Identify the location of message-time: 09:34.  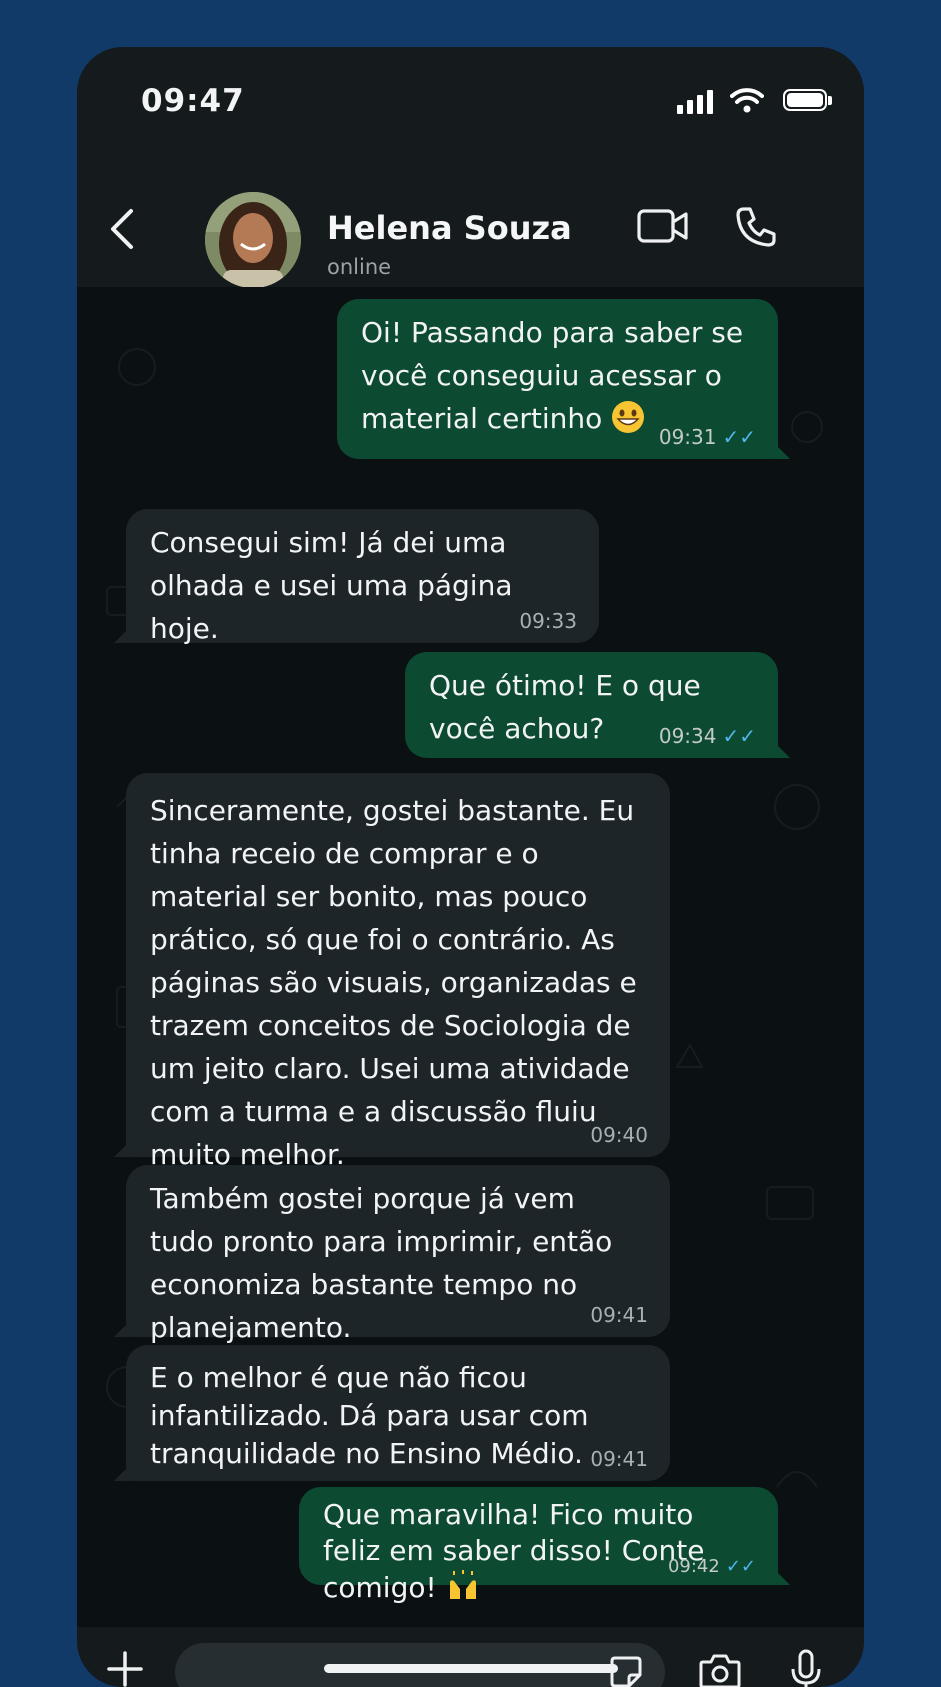
(687, 736).